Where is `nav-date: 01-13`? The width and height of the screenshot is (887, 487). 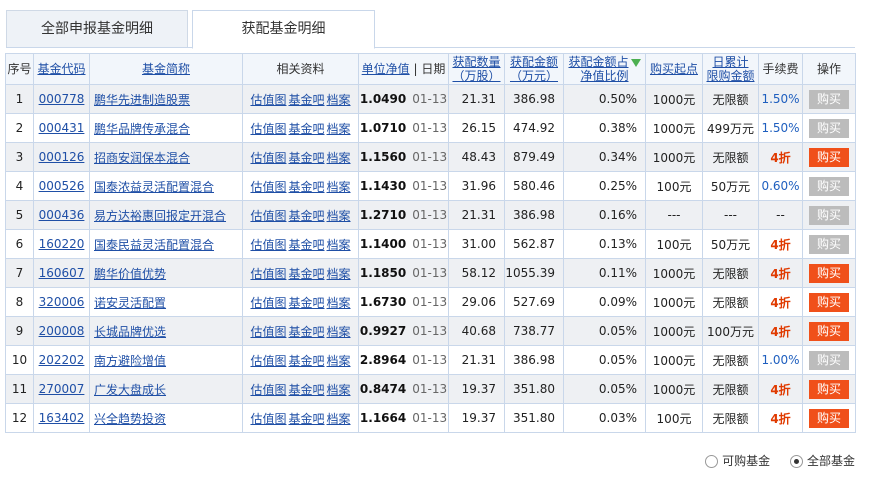
nav-date: 01-13 is located at coordinates (430, 389).